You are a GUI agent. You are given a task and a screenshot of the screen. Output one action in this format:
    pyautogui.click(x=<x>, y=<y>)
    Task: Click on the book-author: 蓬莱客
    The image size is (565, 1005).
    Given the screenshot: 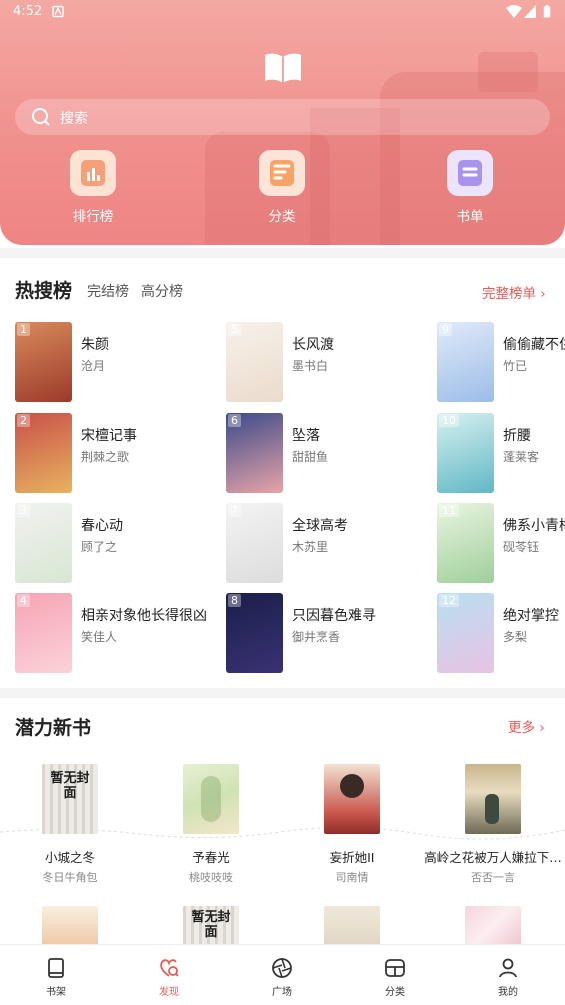 What is the action you would take?
    pyautogui.click(x=521, y=457)
    